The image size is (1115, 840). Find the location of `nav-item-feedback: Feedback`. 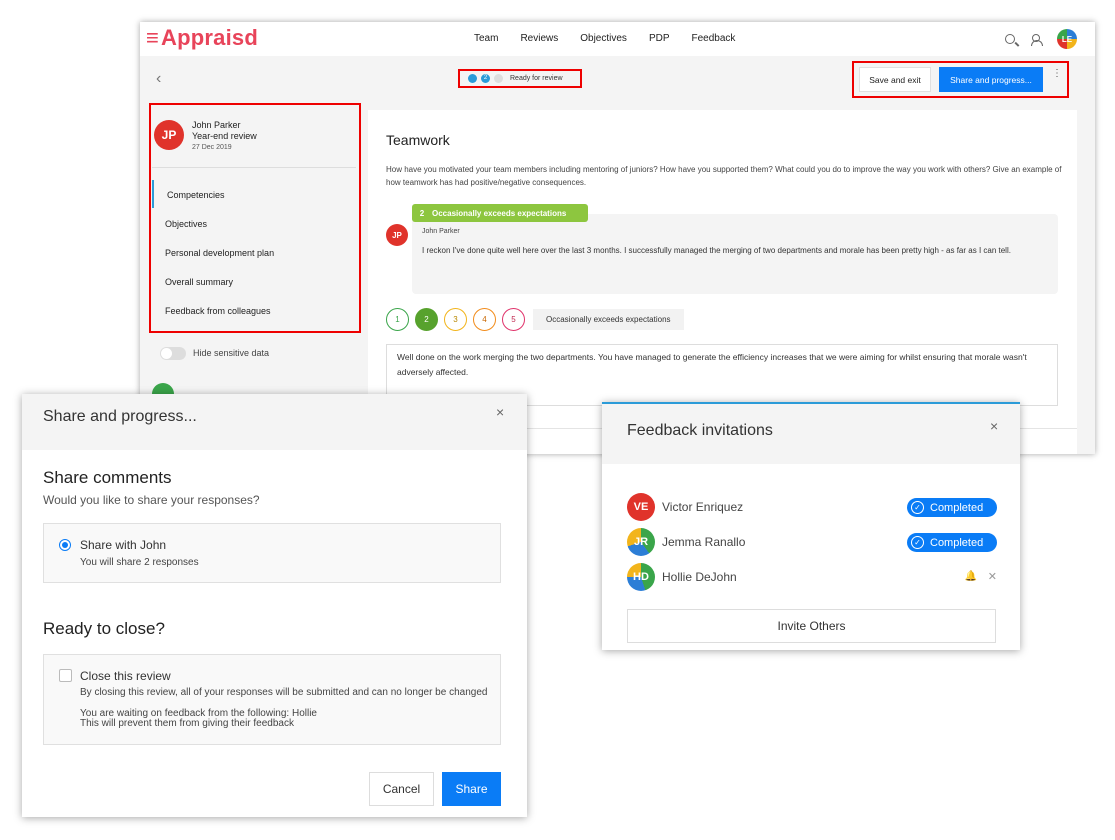

nav-item-feedback: Feedback is located at coordinates (714, 38).